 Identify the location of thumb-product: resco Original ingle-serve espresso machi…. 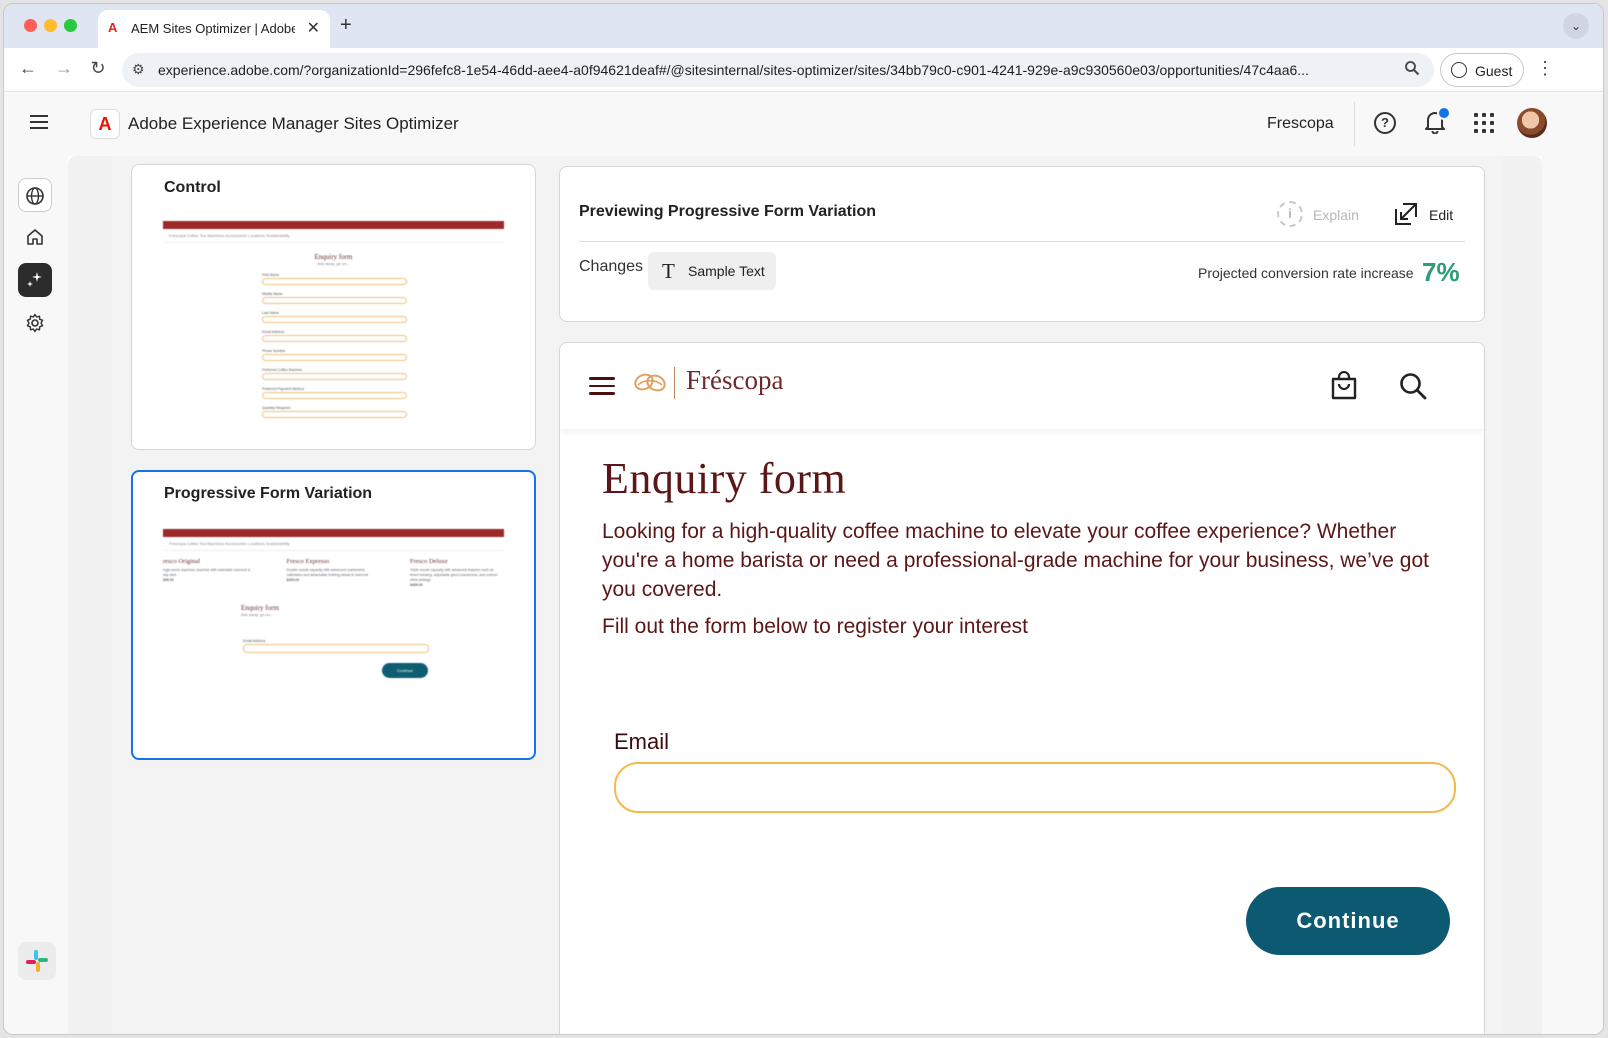
(209, 573).